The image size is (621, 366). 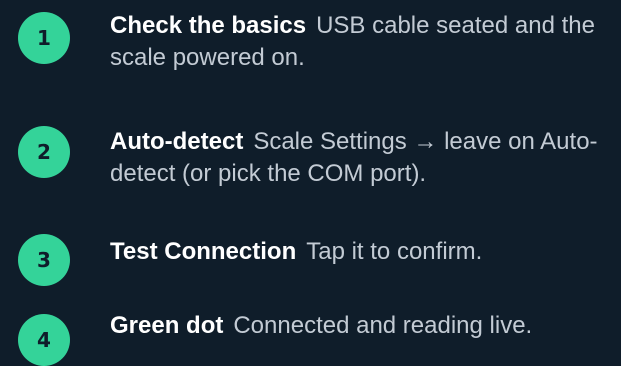 What do you see at coordinates (44, 152) in the screenshot?
I see `step-number-badge: 2` at bounding box center [44, 152].